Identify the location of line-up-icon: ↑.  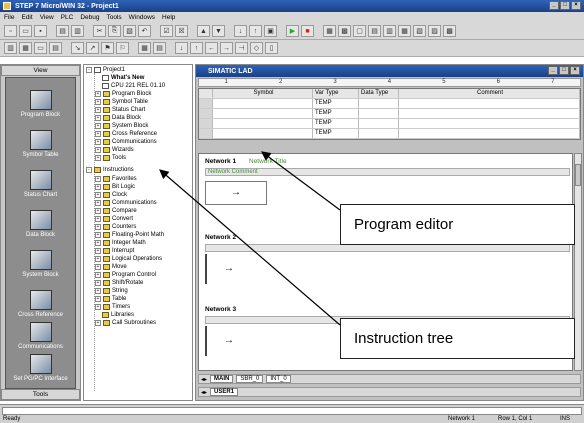
(196, 48).